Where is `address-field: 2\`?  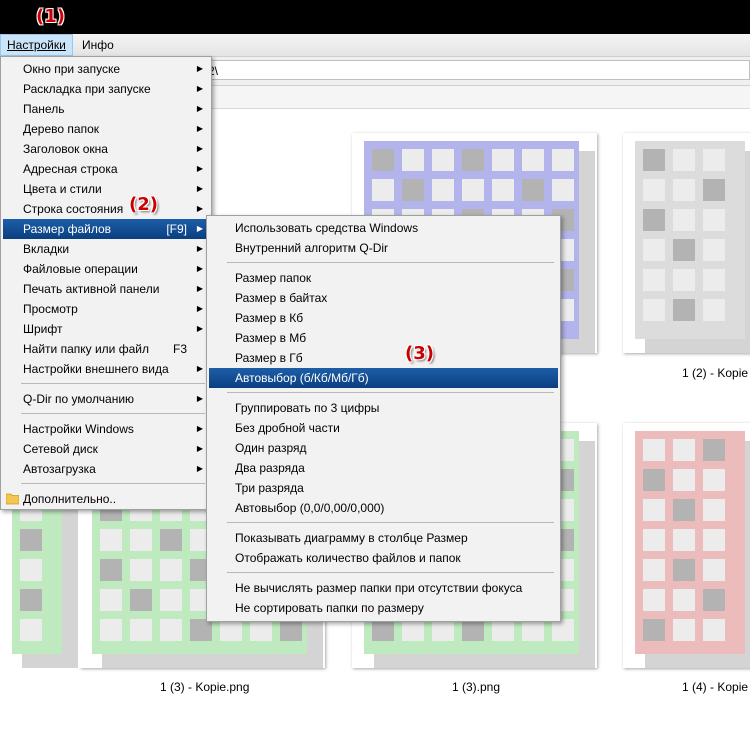 address-field: 2\ is located at coordinates (477, 70).